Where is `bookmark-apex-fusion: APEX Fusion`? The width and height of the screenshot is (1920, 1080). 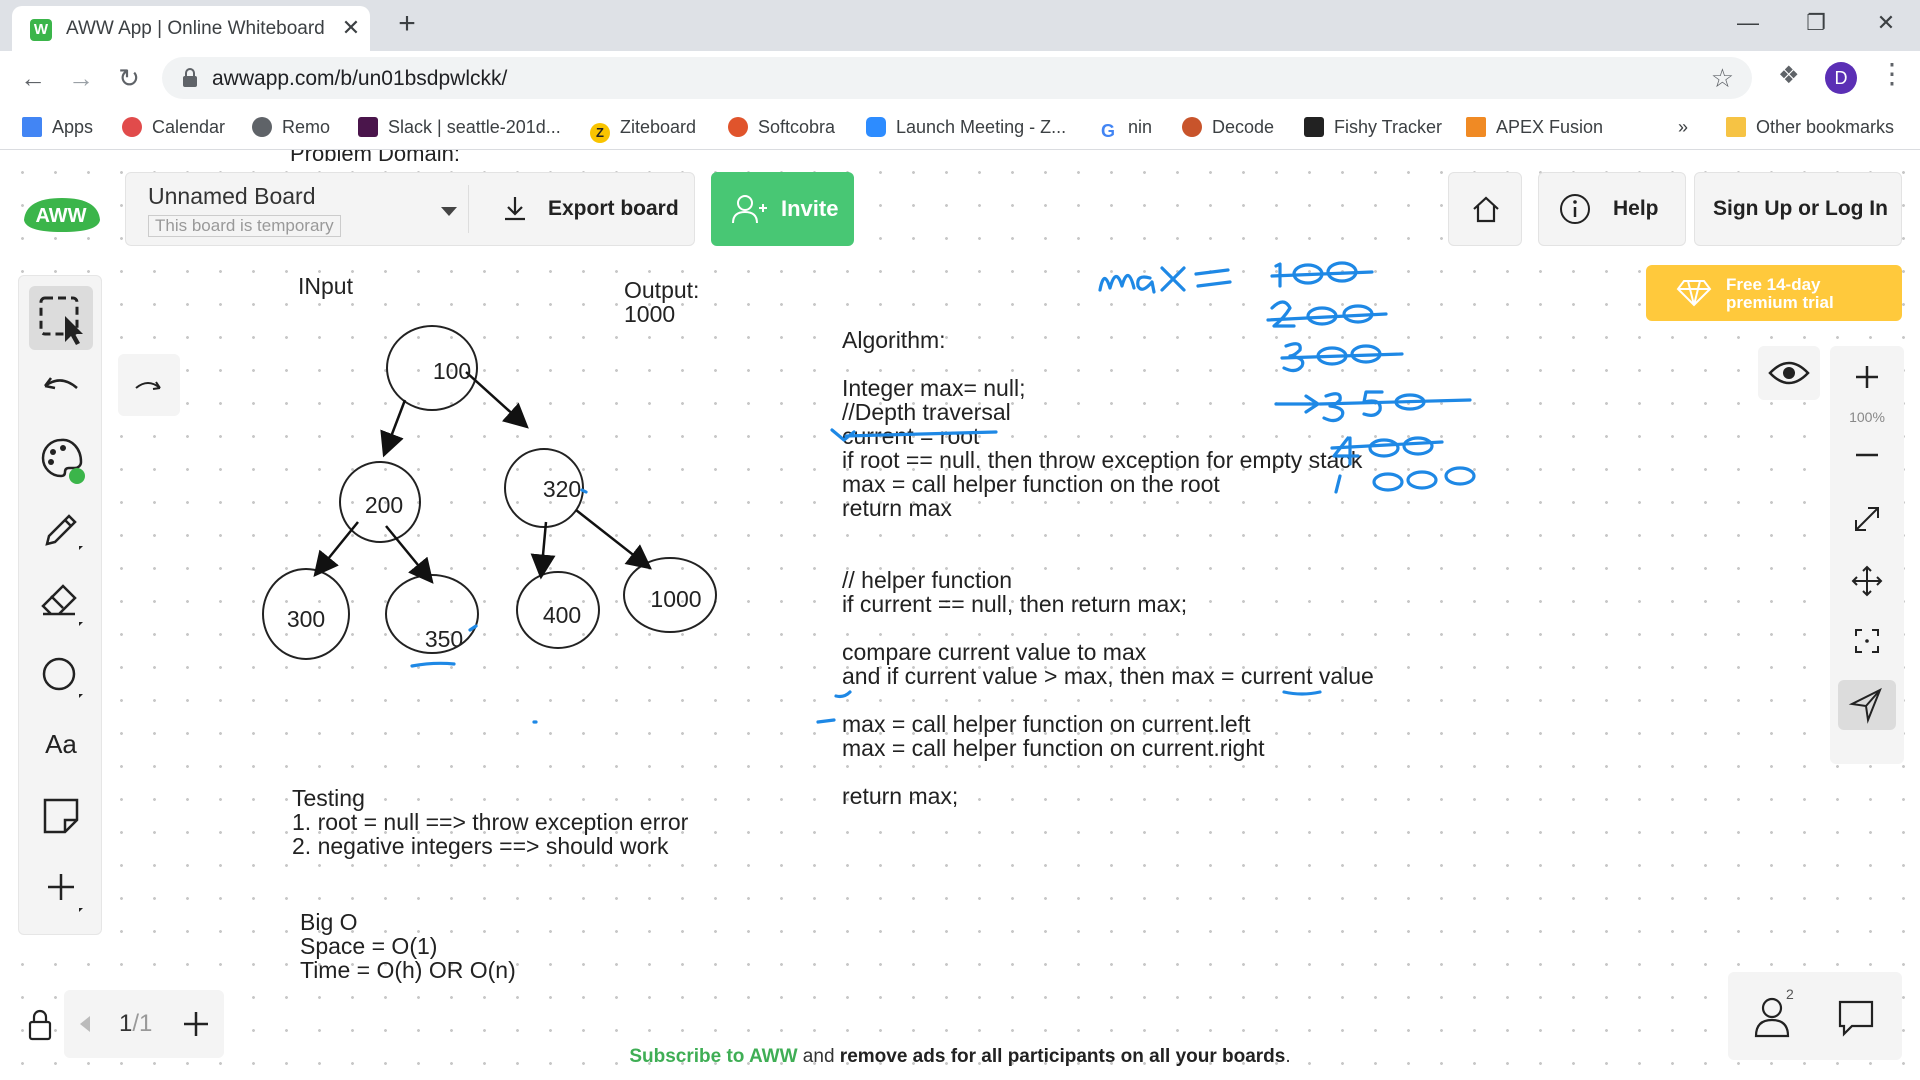 bookmark-apex-fusion: APEX Fusion is located at coordinates (1534, 127).